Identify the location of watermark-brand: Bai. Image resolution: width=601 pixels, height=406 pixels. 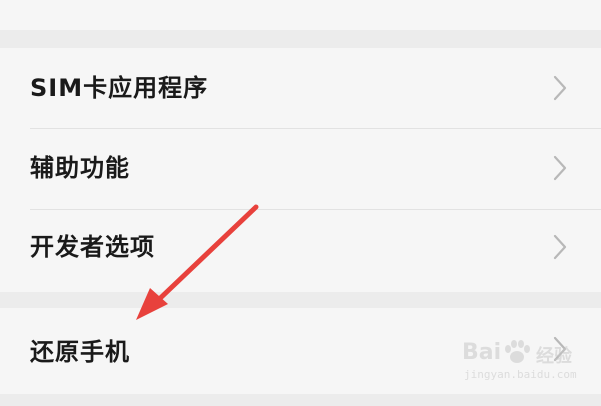
(482, 352).